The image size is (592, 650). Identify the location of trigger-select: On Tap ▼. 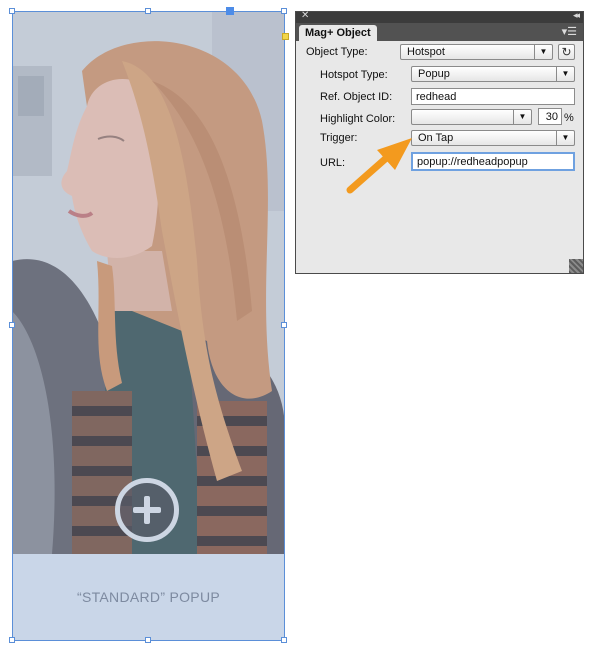
(493, 138).